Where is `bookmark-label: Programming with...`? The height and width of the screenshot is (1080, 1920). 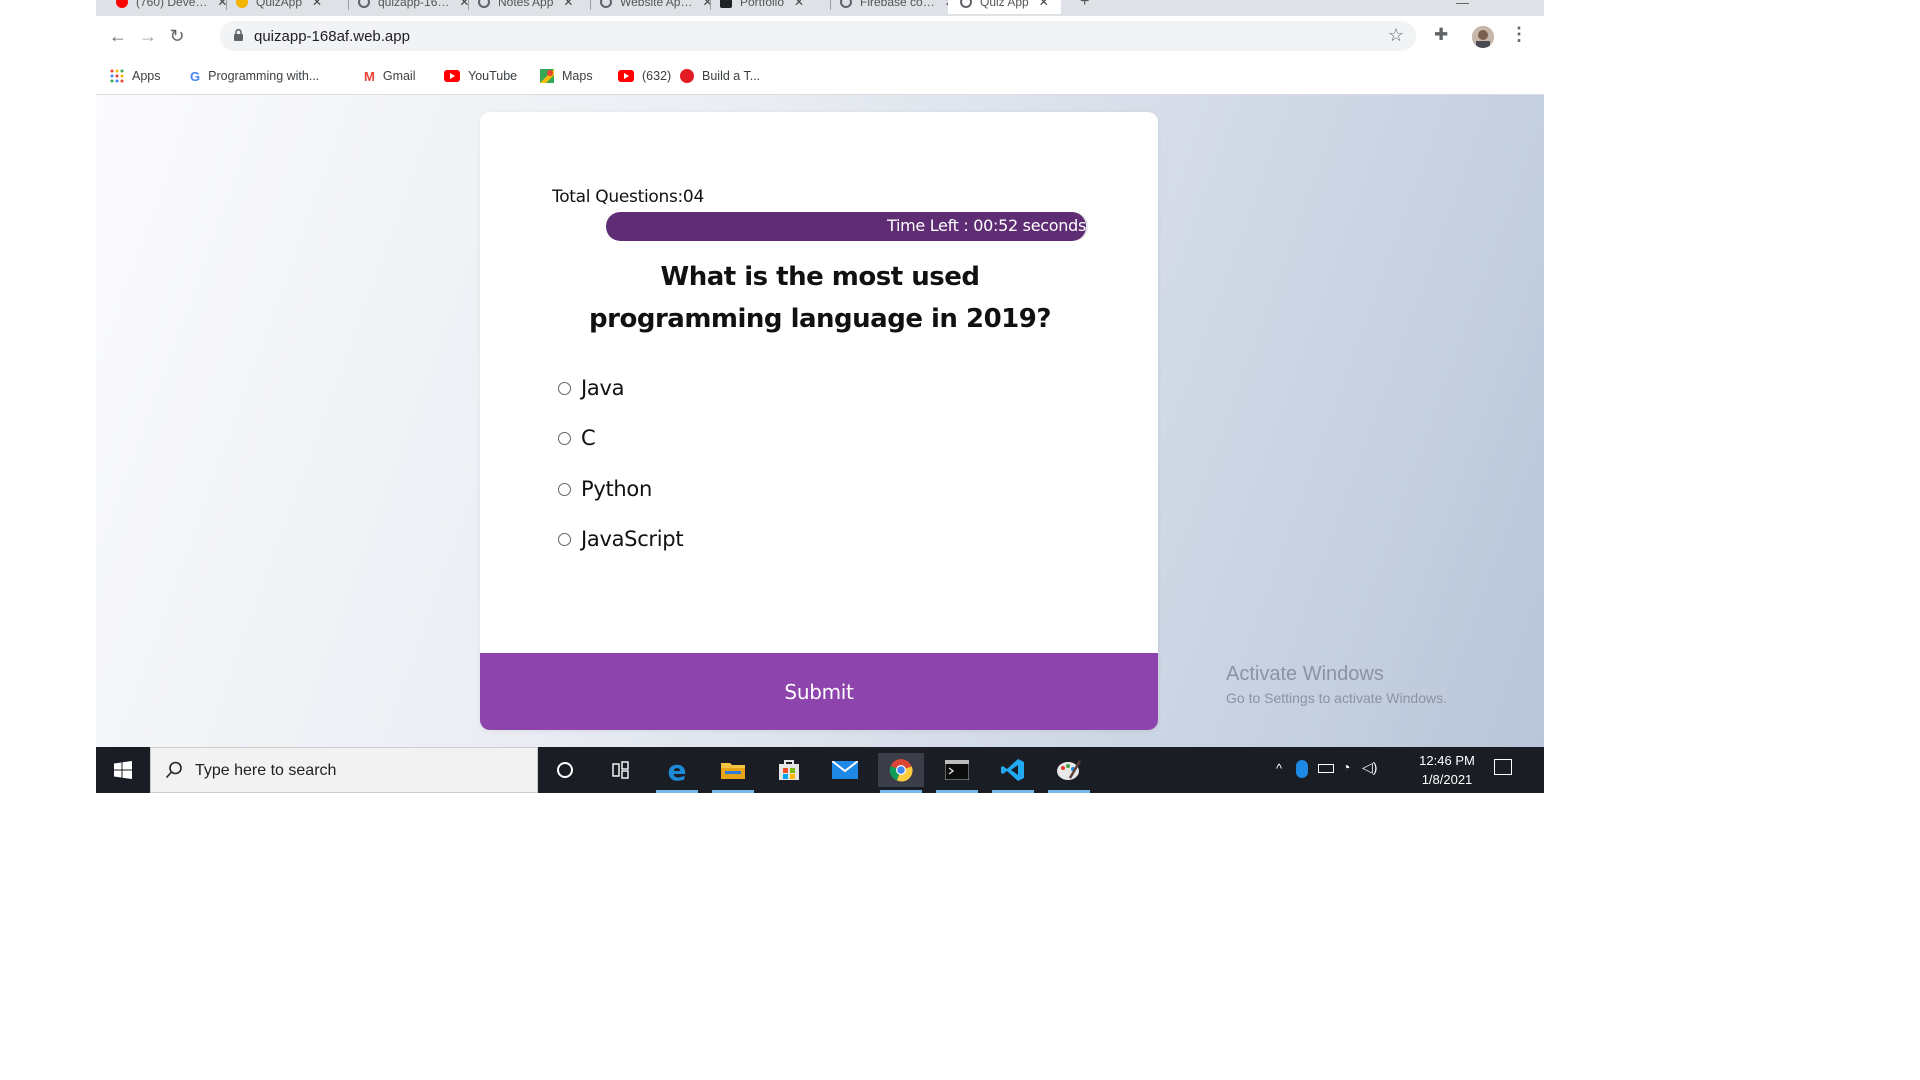
bookmark-label: Programming with... is located at coordinates (264, 76).